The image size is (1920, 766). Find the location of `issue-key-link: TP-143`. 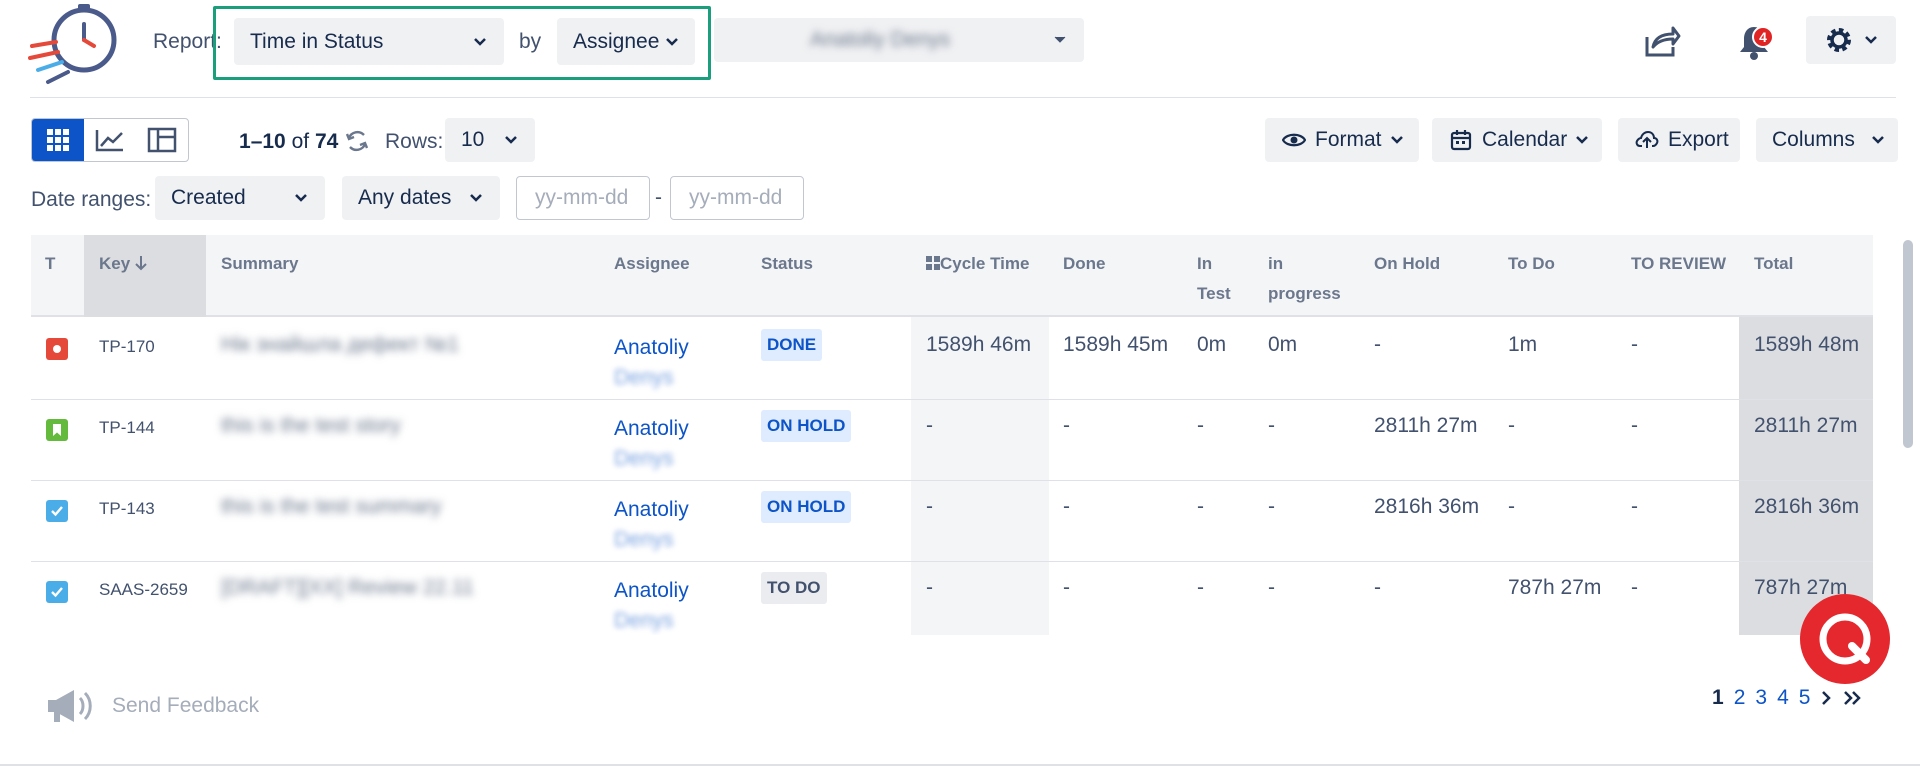

issue-key-link: TP-143 is located at coordinates (127, 509).